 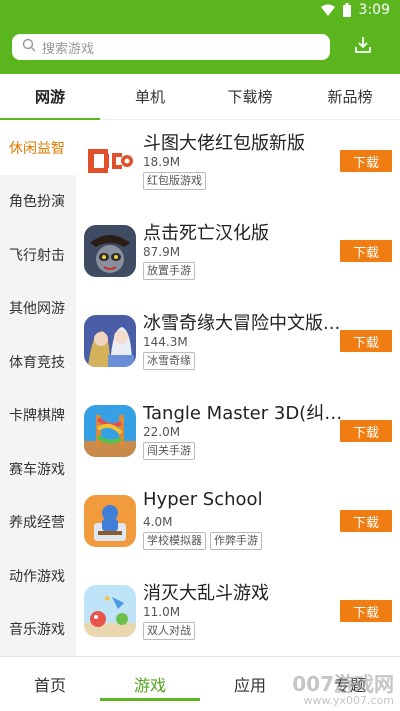 What do you see at coordinates (162, 612) in the screenshot?
I see `app-size: 11.0M` at bounding box center [162, 612].